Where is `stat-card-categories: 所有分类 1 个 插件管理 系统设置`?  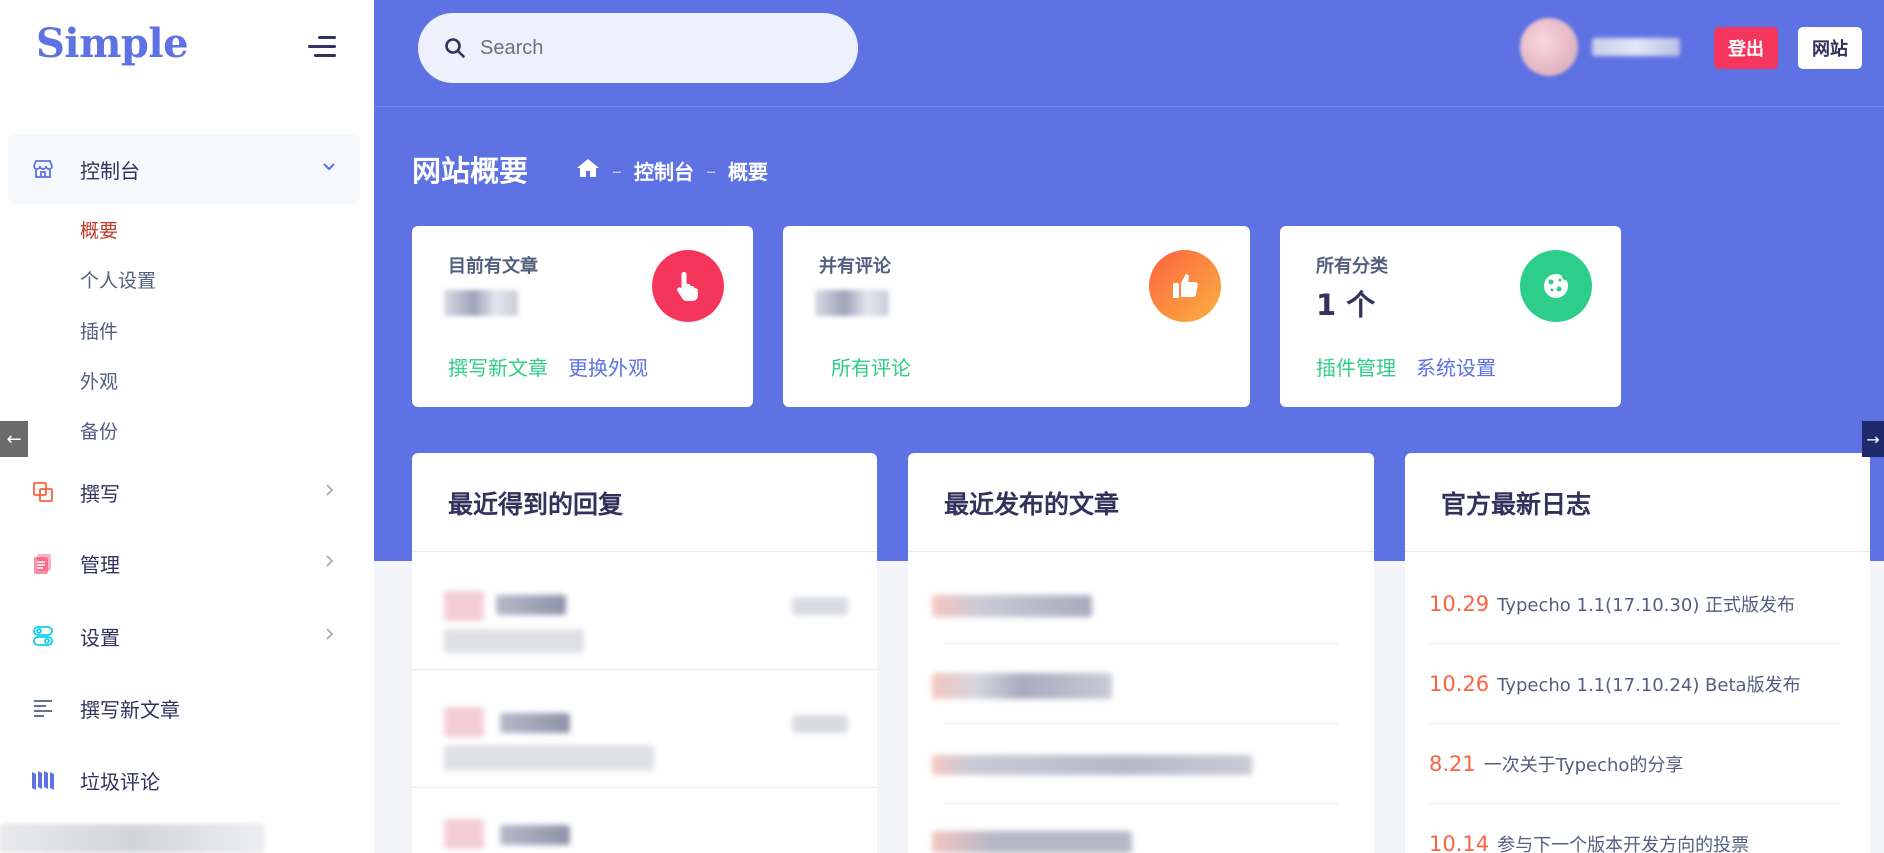
stat-card-categories: 所有分类 1 个 插件管理 系统设置 is located at coordinates (1450, 316).